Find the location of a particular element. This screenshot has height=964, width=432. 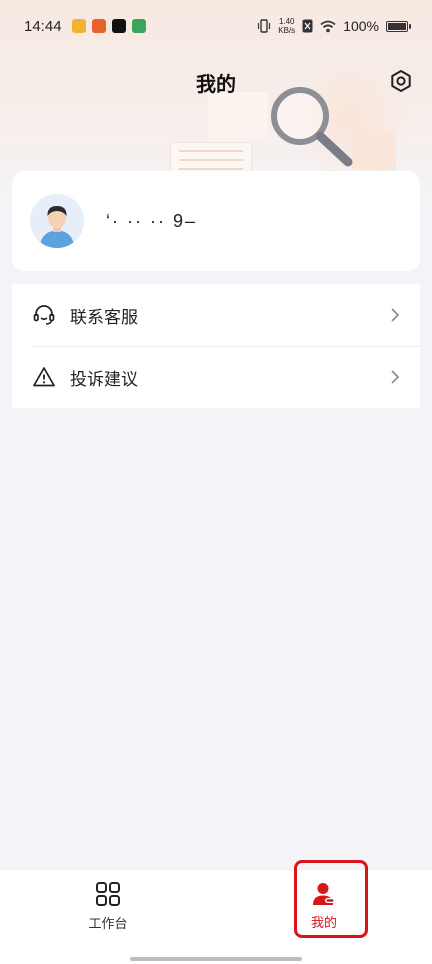

gear-icon is located at coordinates (401, 81).